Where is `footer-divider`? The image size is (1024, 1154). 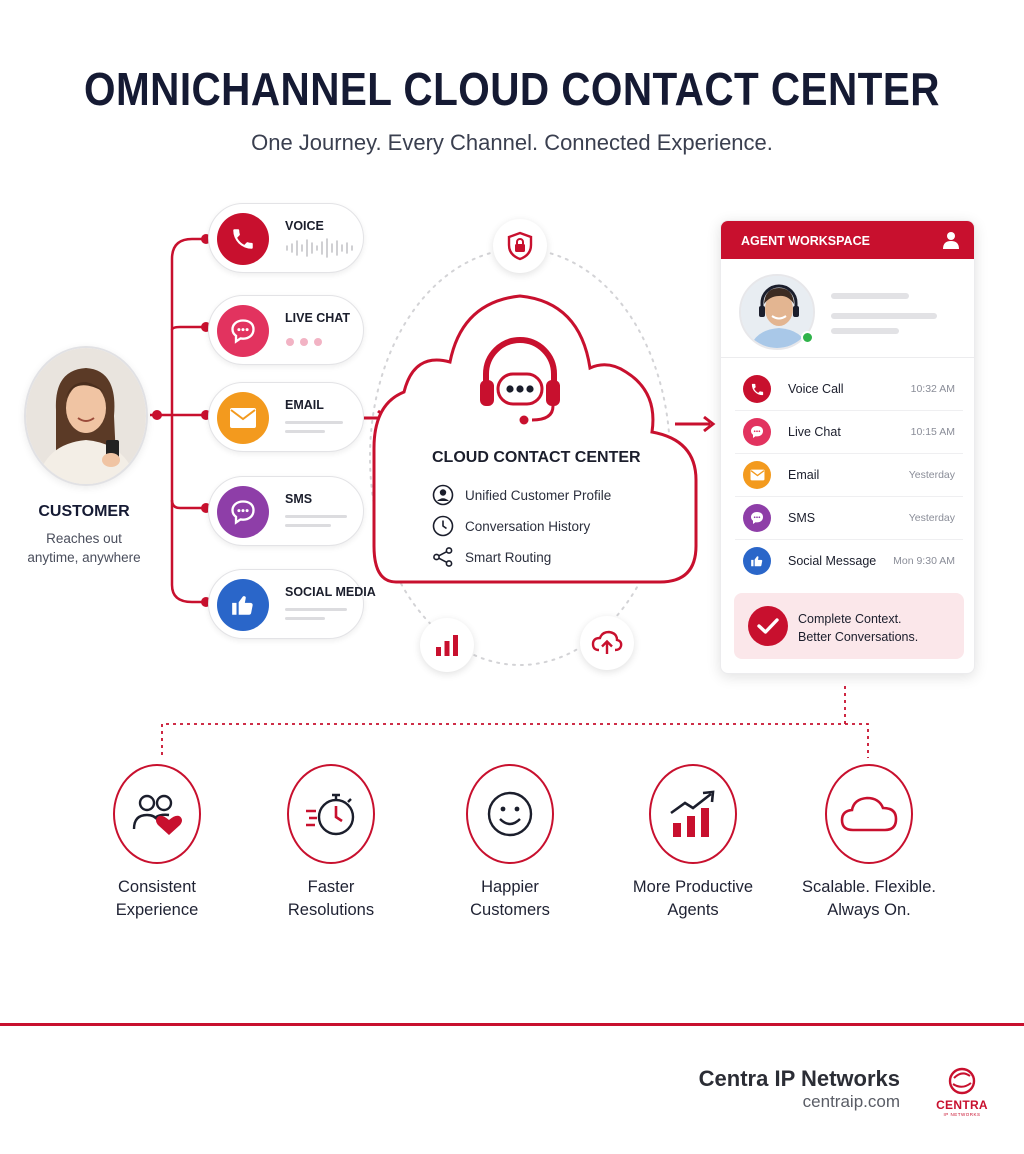 footer-divider is located at coordinates (512, 1024).